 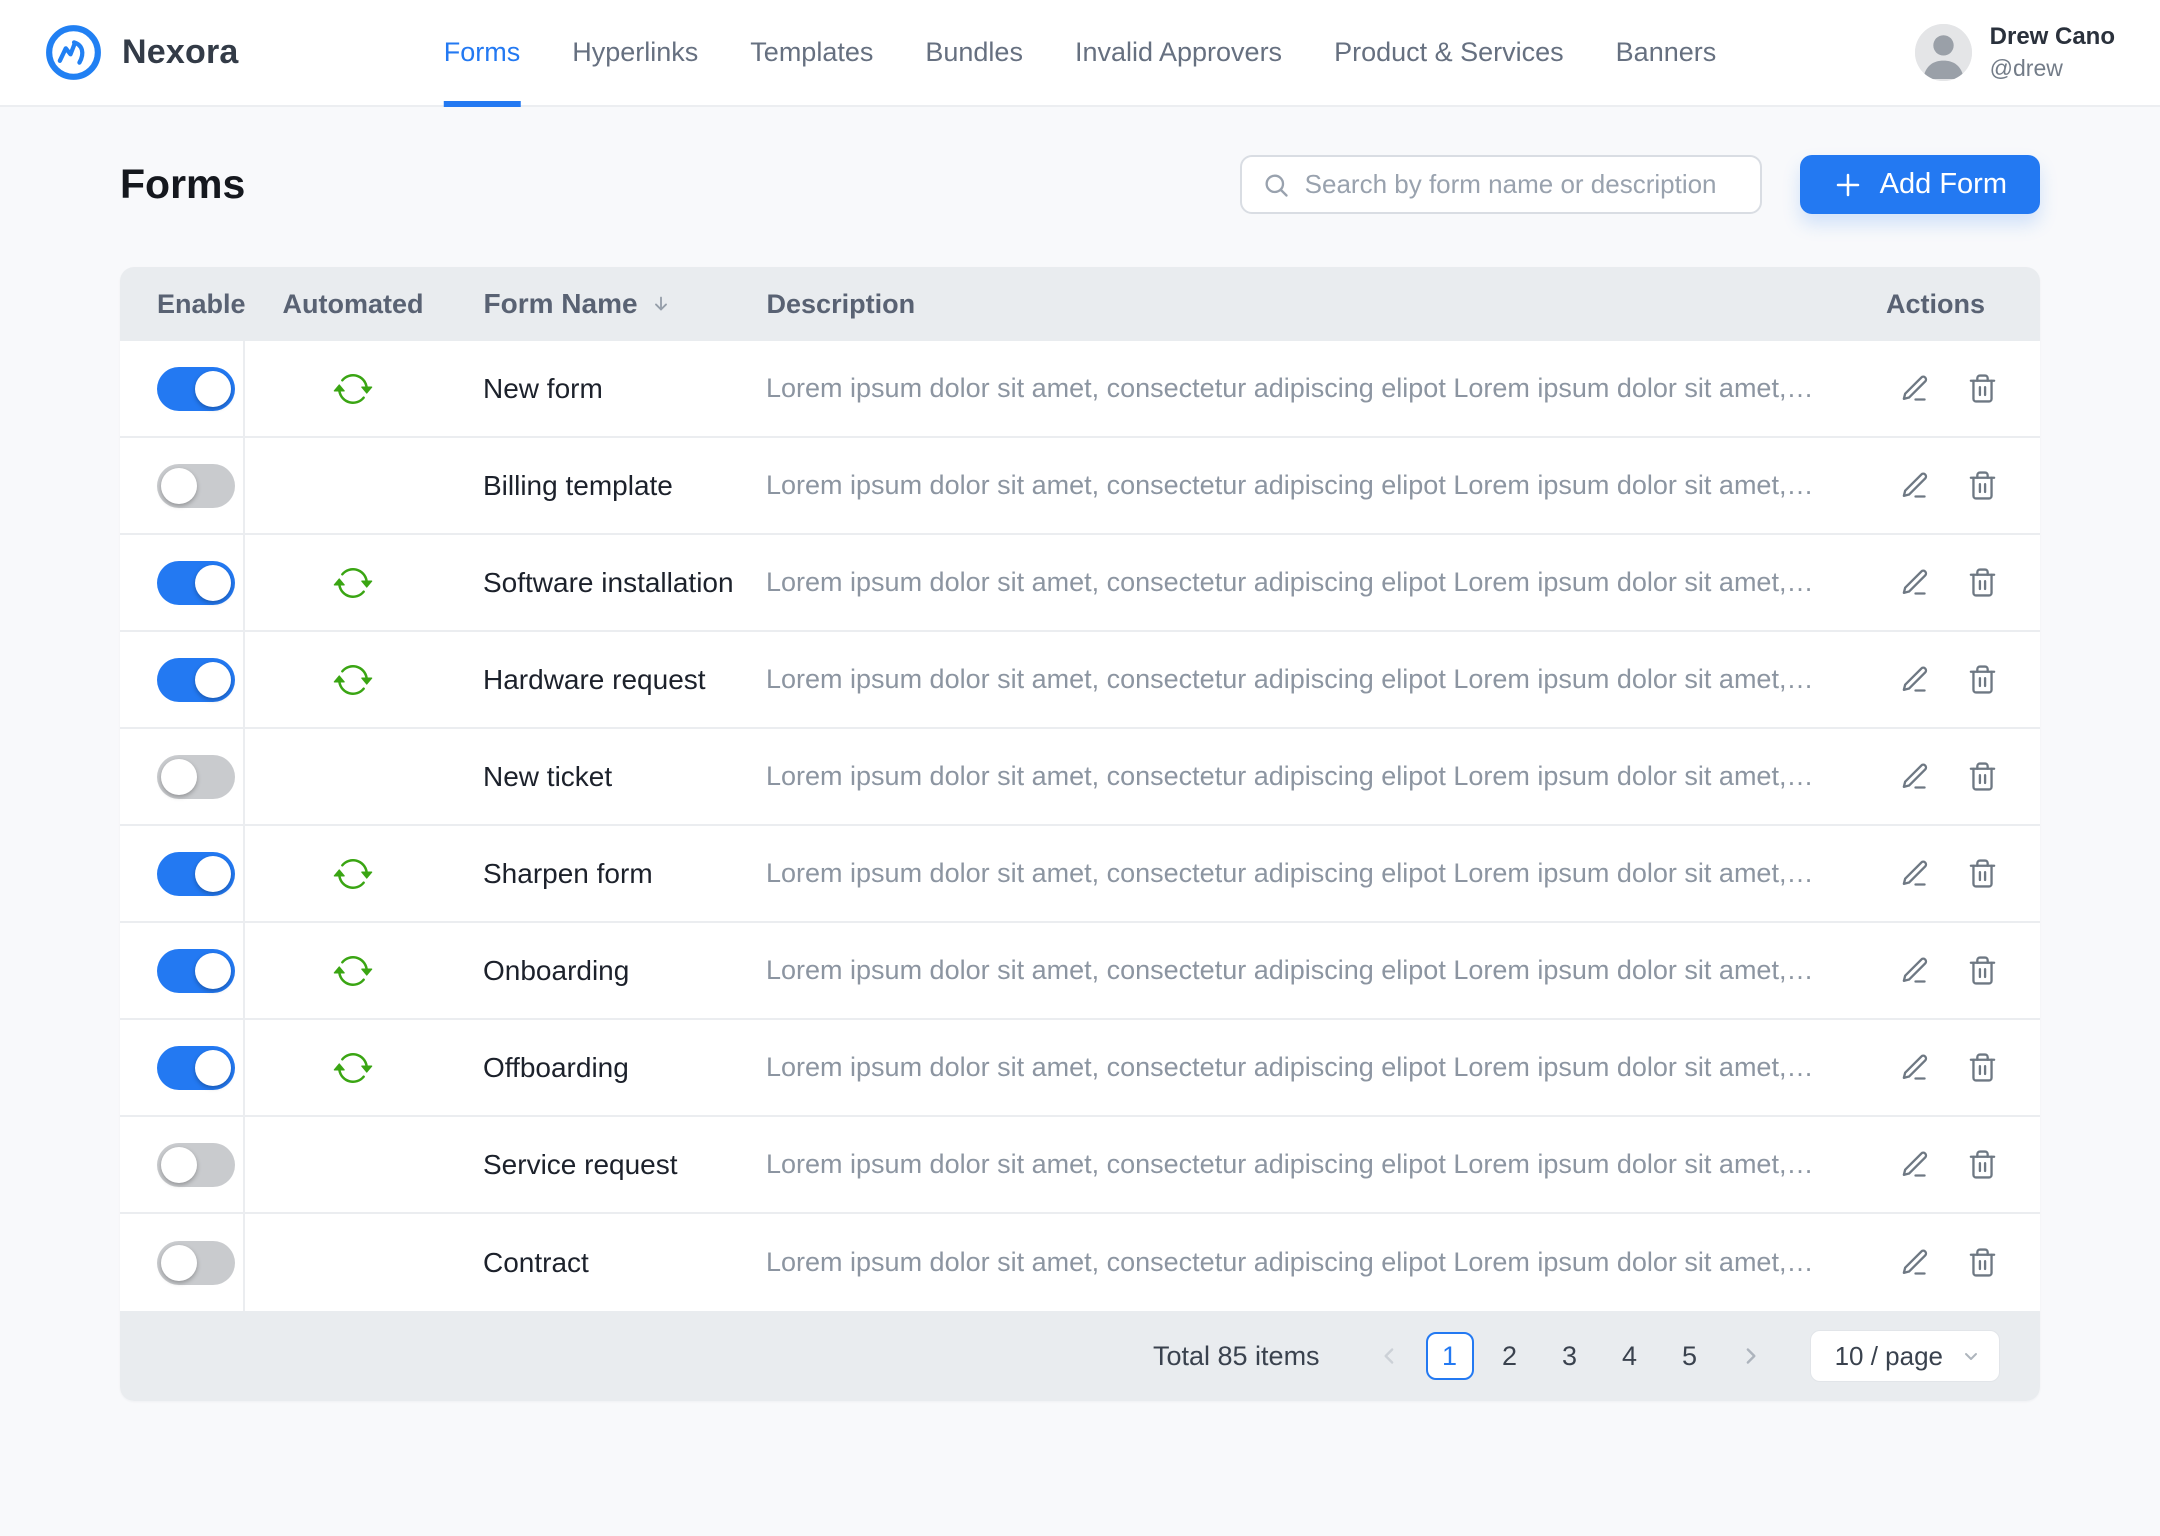 What do you see at coordinates (1522, 184) in the screenshot?
I see `search-input` at bounding box center [1522, 184].